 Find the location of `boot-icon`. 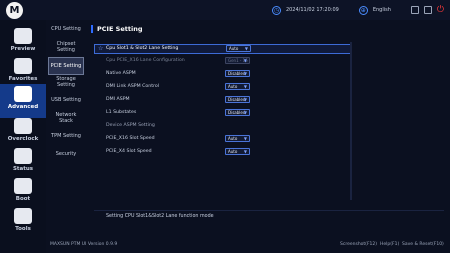

boot-icon is located at coordinates (23, 186).